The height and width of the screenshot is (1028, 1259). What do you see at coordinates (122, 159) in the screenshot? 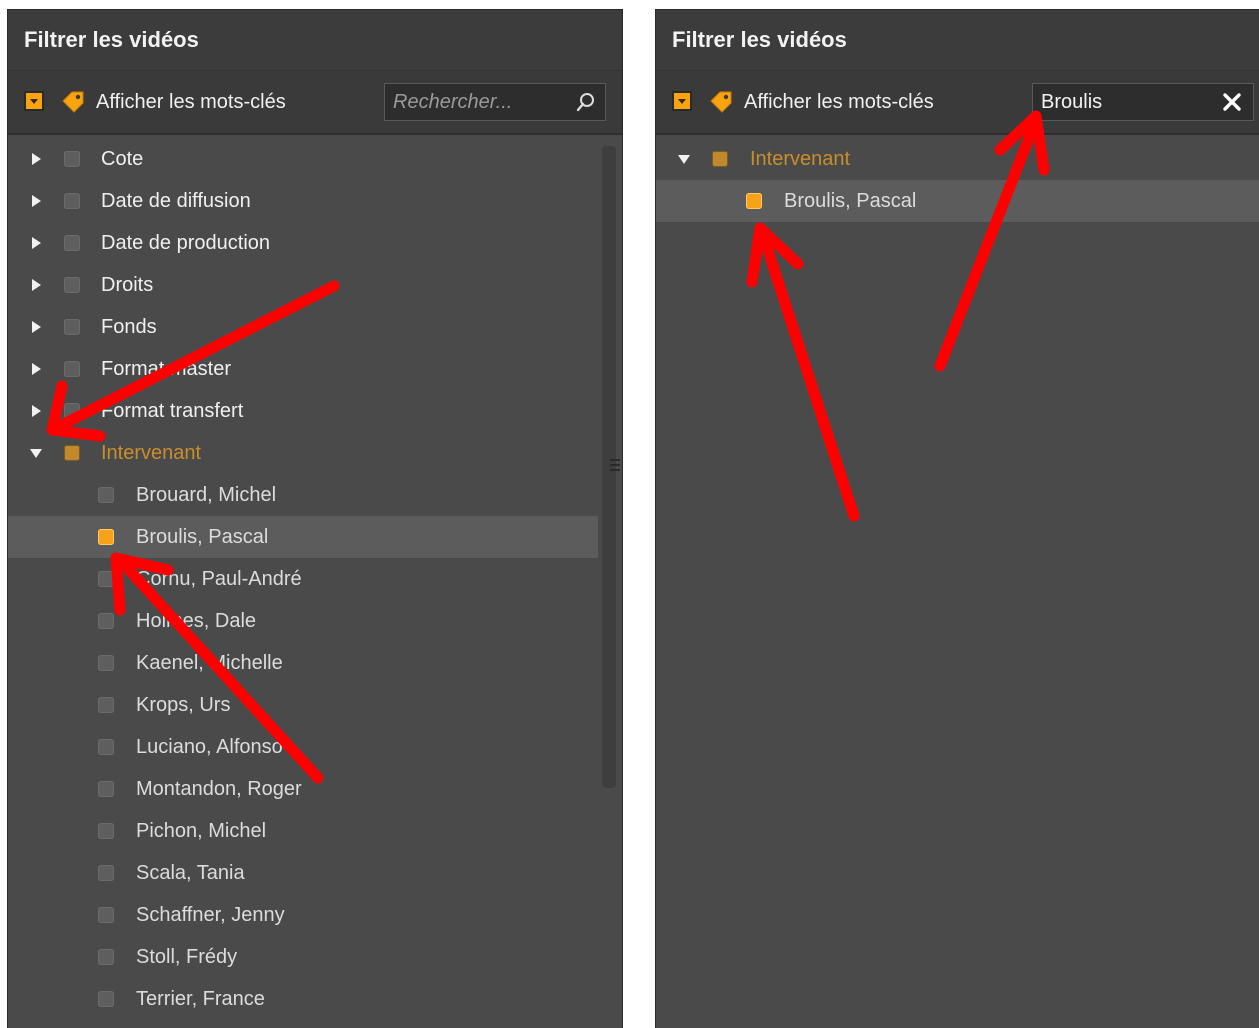
I see `category-label: Cote` at bounding box center [122, 159].